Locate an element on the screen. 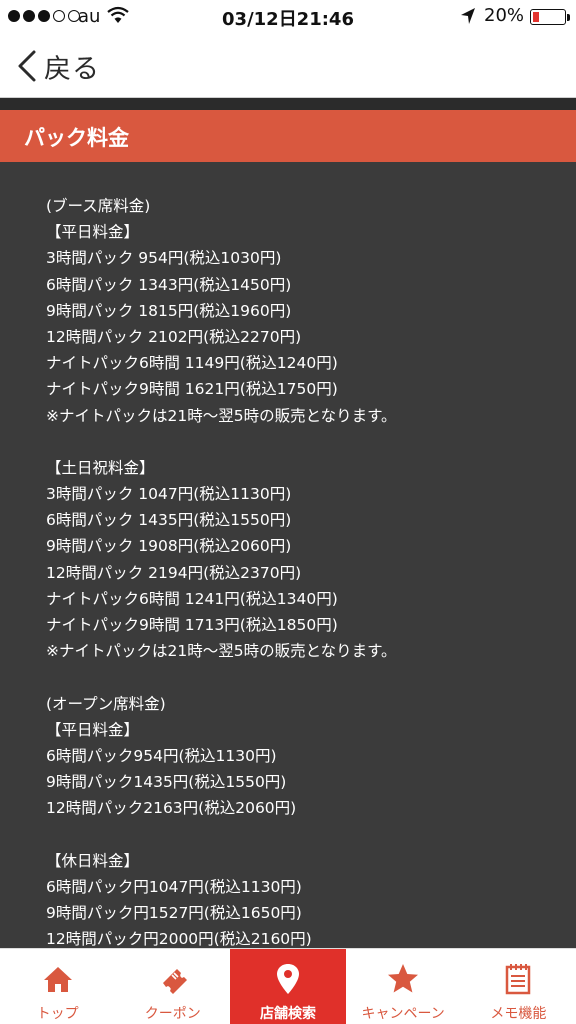  pricing-line: 【休日料金】 is located at coordinates (93, 860).